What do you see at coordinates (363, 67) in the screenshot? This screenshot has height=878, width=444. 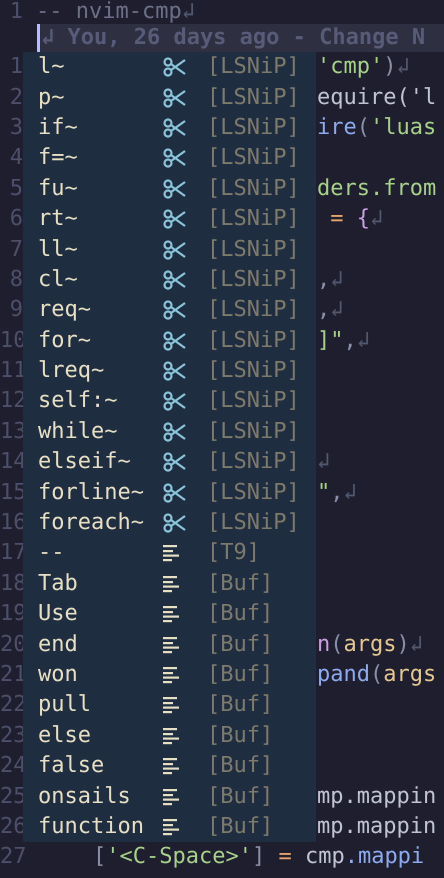 I see `code-text: 'cmp')↲` at bounding box center [363, 67].